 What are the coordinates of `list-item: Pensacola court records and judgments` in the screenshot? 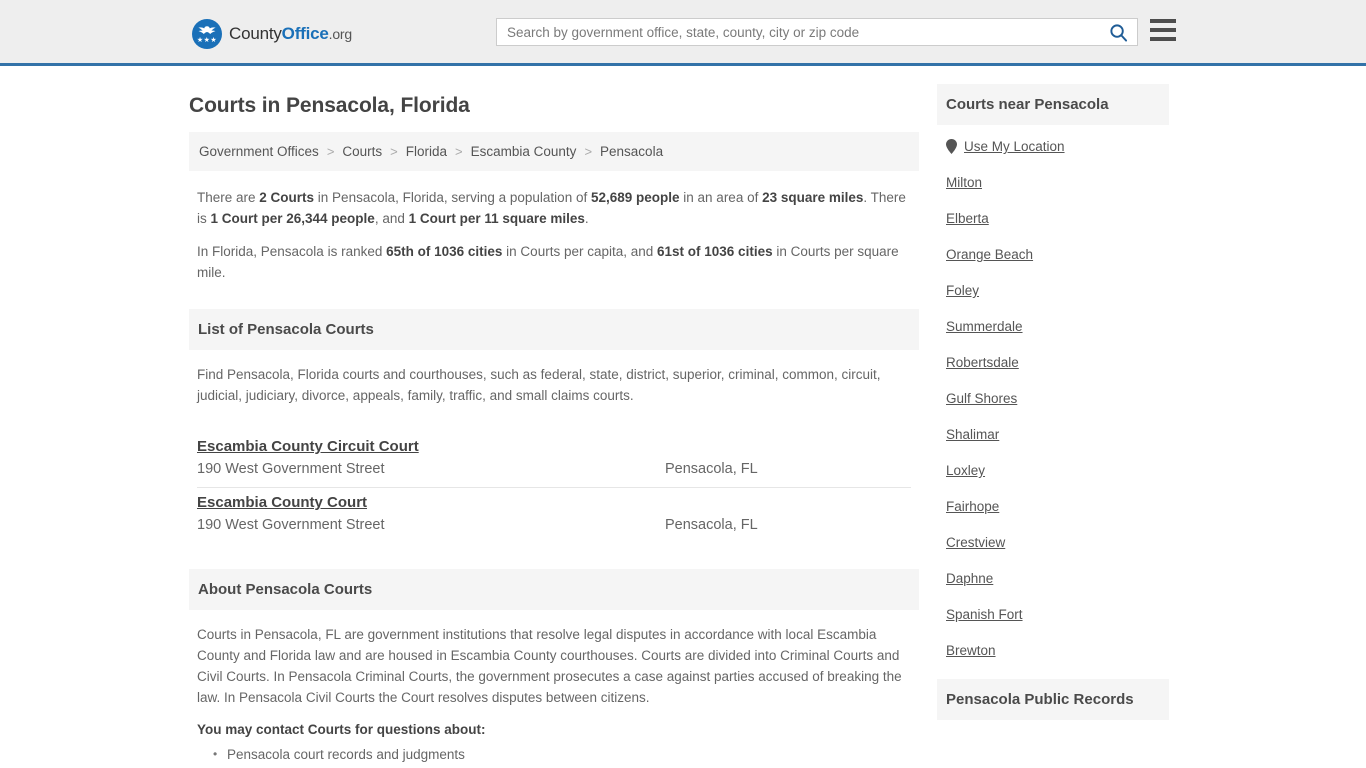 It's located at (561, 754).